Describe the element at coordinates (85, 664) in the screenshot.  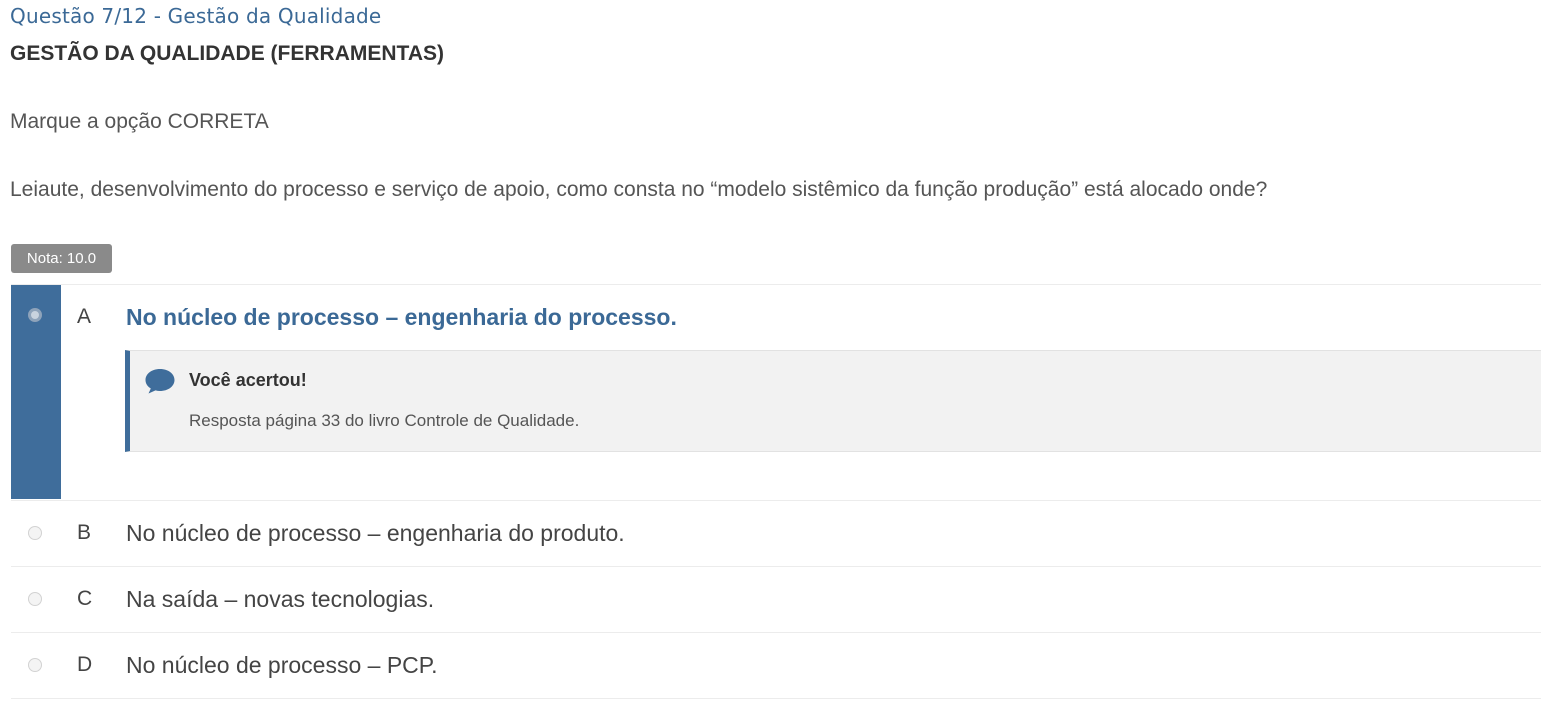
I see `option-d-letter: D` at that location.